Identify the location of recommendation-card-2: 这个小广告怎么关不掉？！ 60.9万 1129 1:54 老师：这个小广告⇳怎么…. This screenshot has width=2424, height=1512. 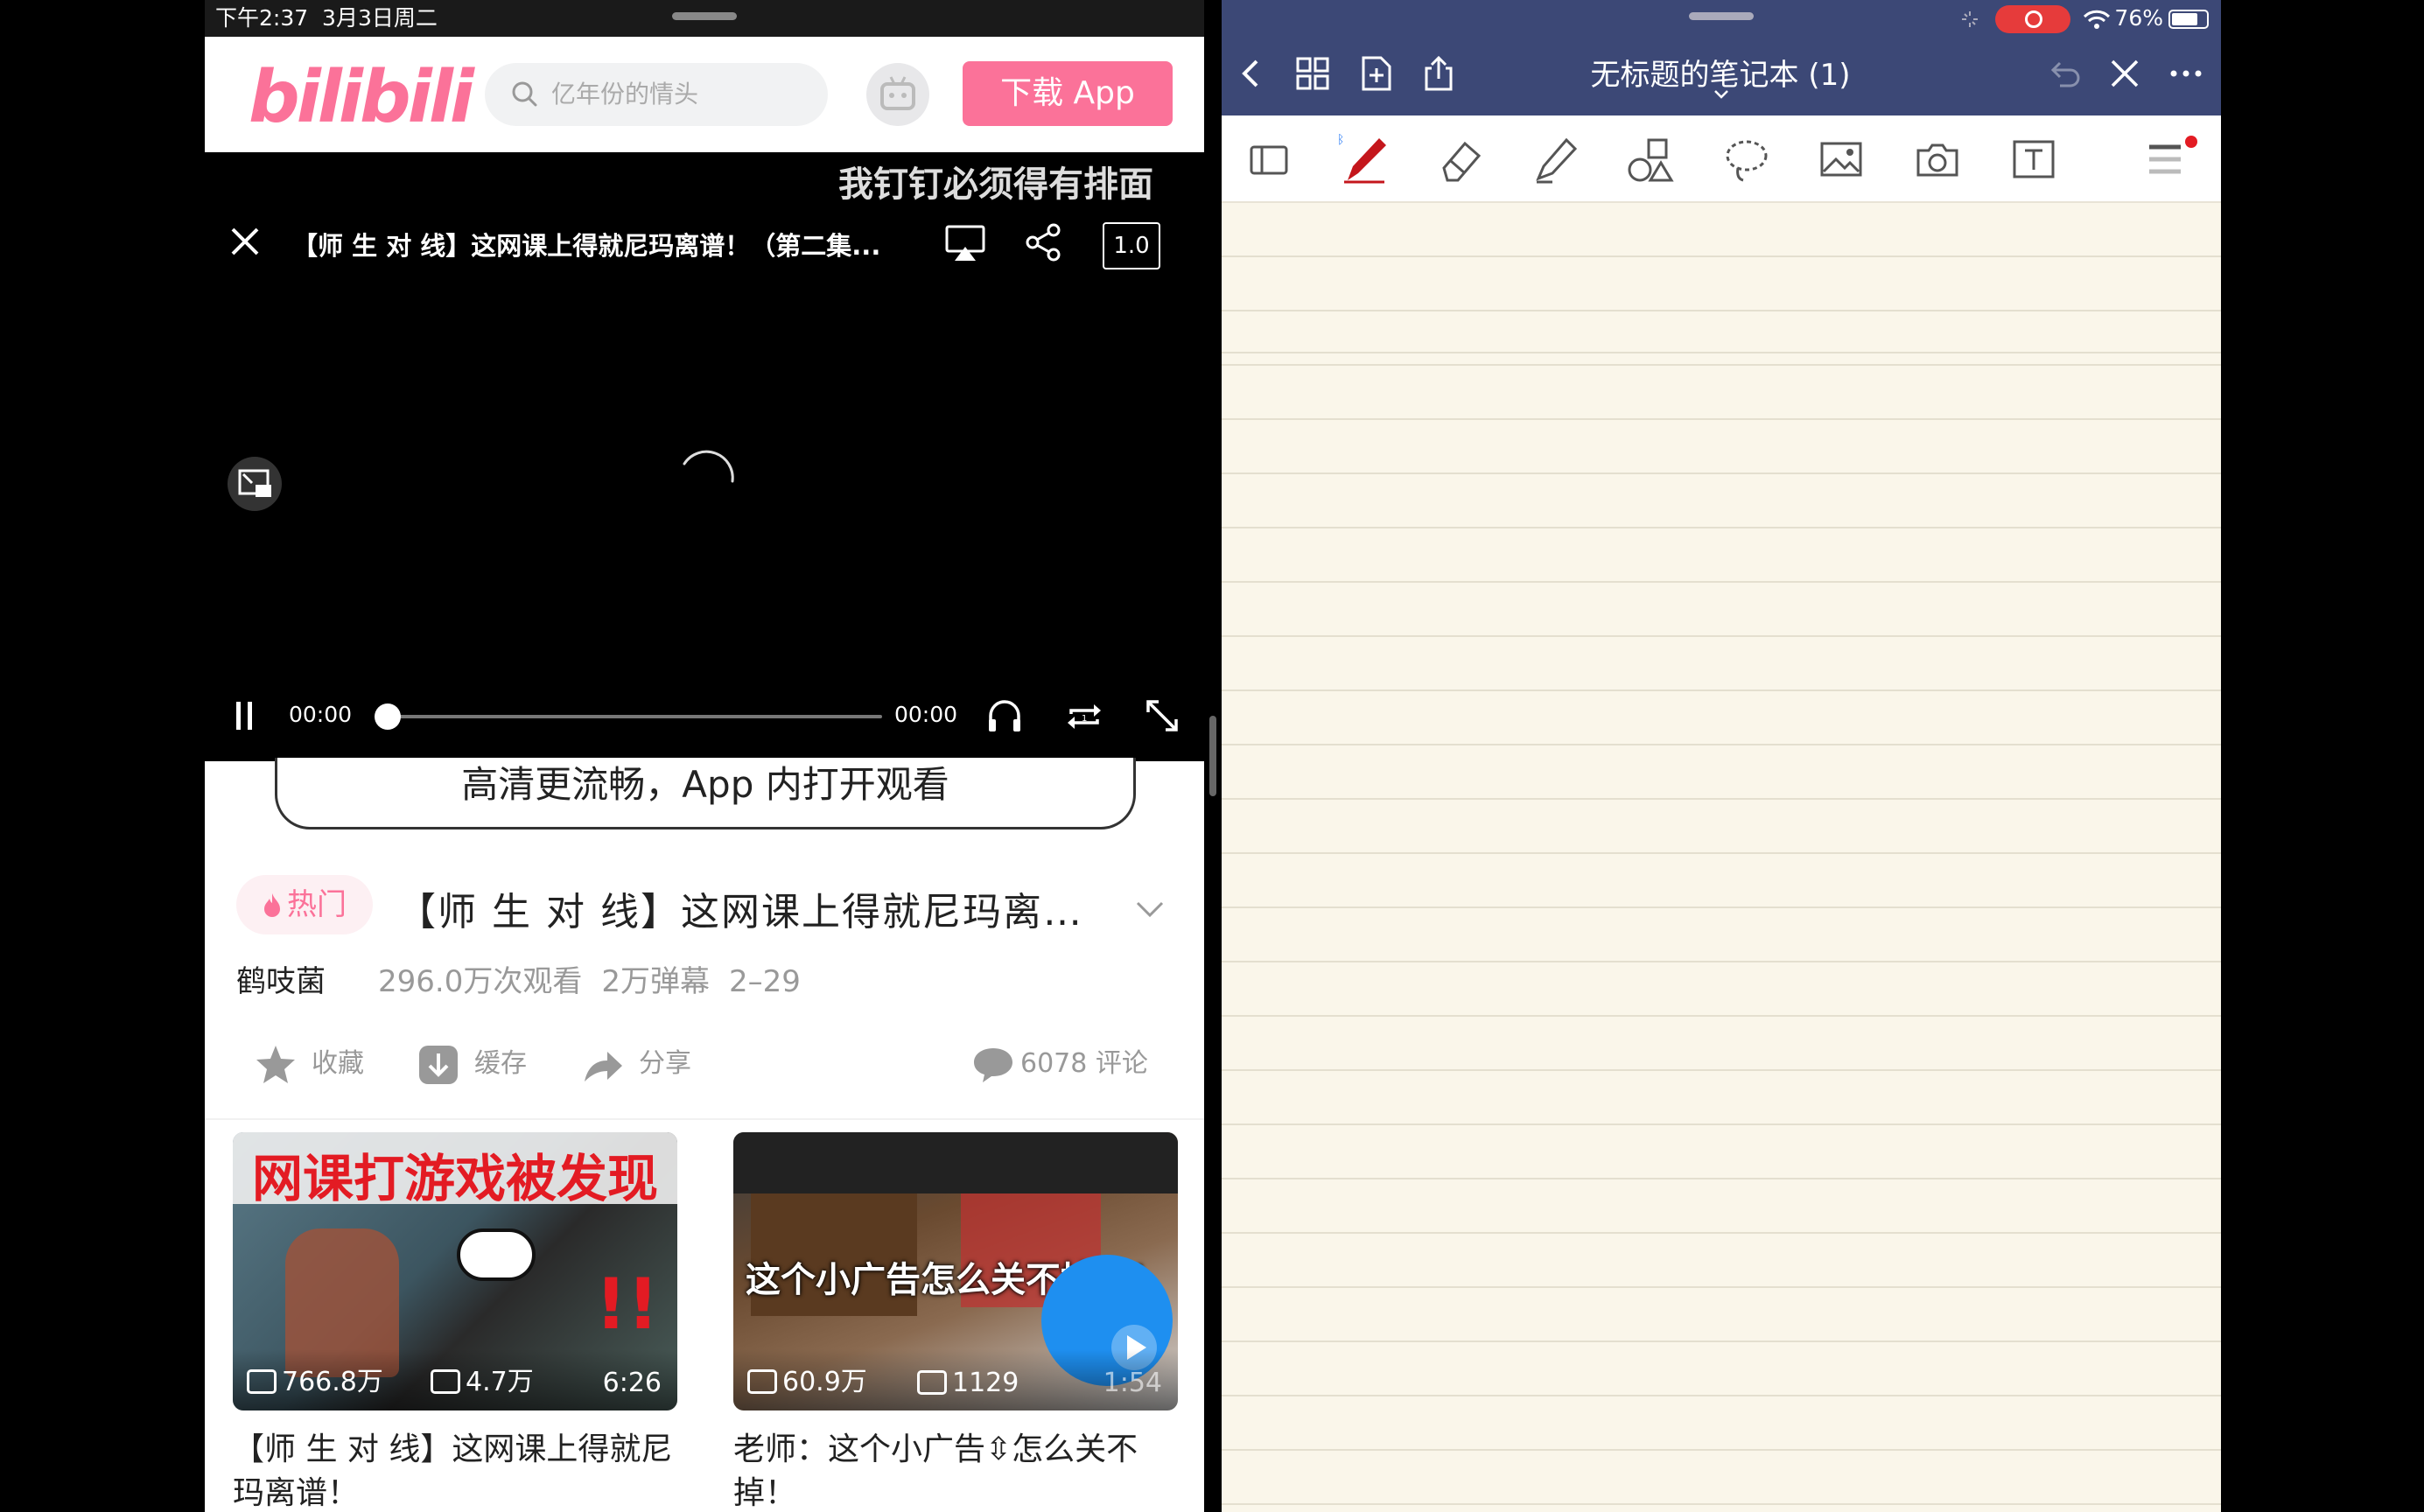
(955, 1322).